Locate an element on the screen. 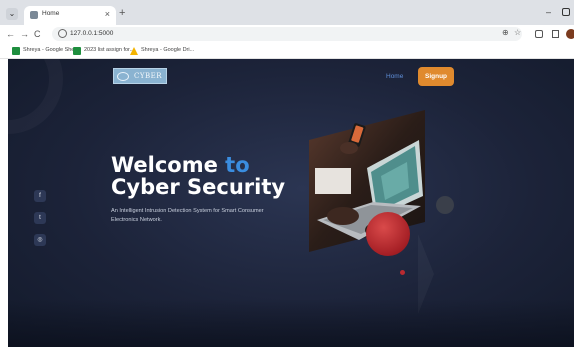 The height and width of the screenshot is (347, 574). tab-search-icon: ⌄ is located at coordinates (12, 14).